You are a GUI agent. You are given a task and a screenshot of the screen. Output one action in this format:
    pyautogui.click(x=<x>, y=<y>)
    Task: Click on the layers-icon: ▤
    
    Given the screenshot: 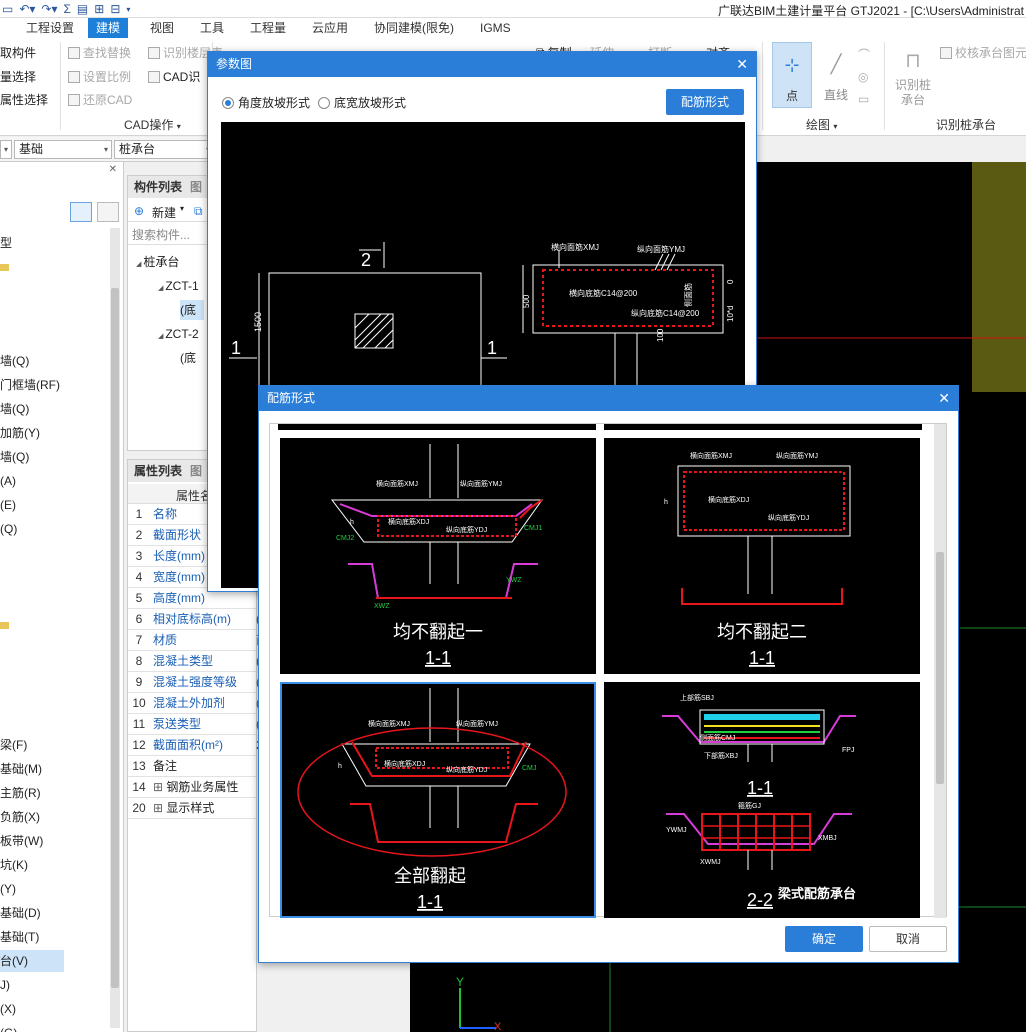 What is the action you would take?
    pyautogui.click(x=82, y=9)
    